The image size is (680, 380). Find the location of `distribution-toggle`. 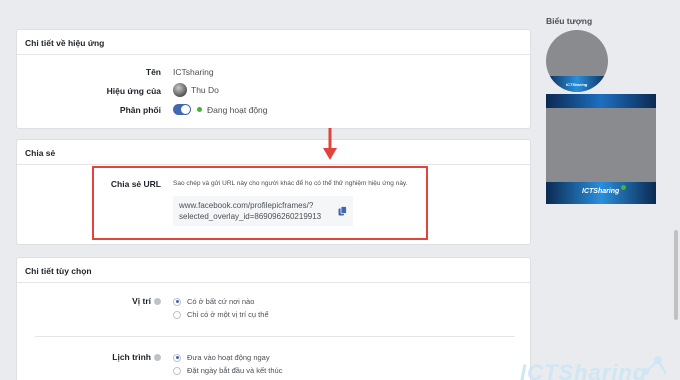

distribution-toggle is located at coordinates (182, 109).